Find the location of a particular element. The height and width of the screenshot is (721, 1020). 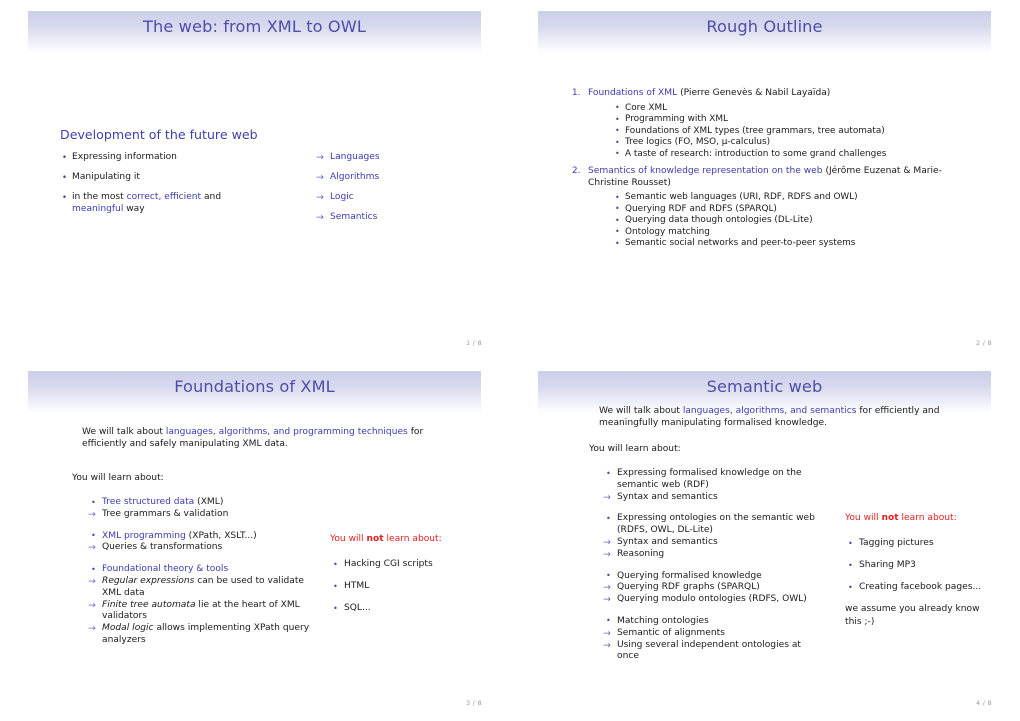

list-item: Semantic of alignments is located at coordinates (709, 634).